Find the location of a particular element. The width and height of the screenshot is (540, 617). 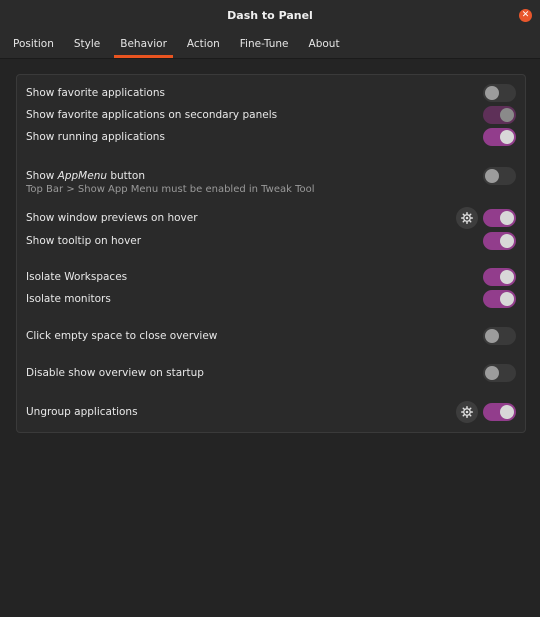

setting-label: Show favorite applications is located at coordinates (95, 93).